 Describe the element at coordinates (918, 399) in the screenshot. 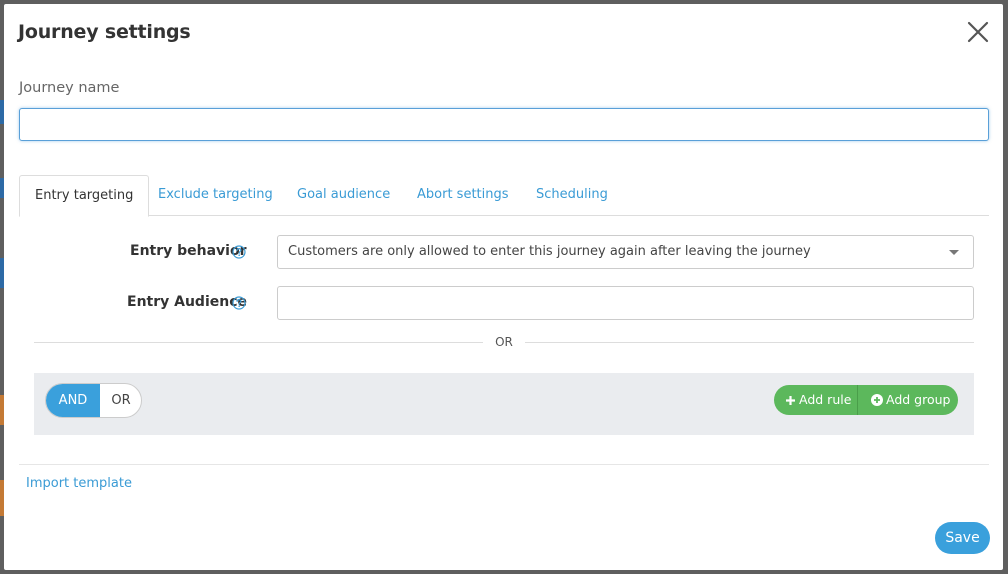

I see `add-group-label: Add group` at that location.